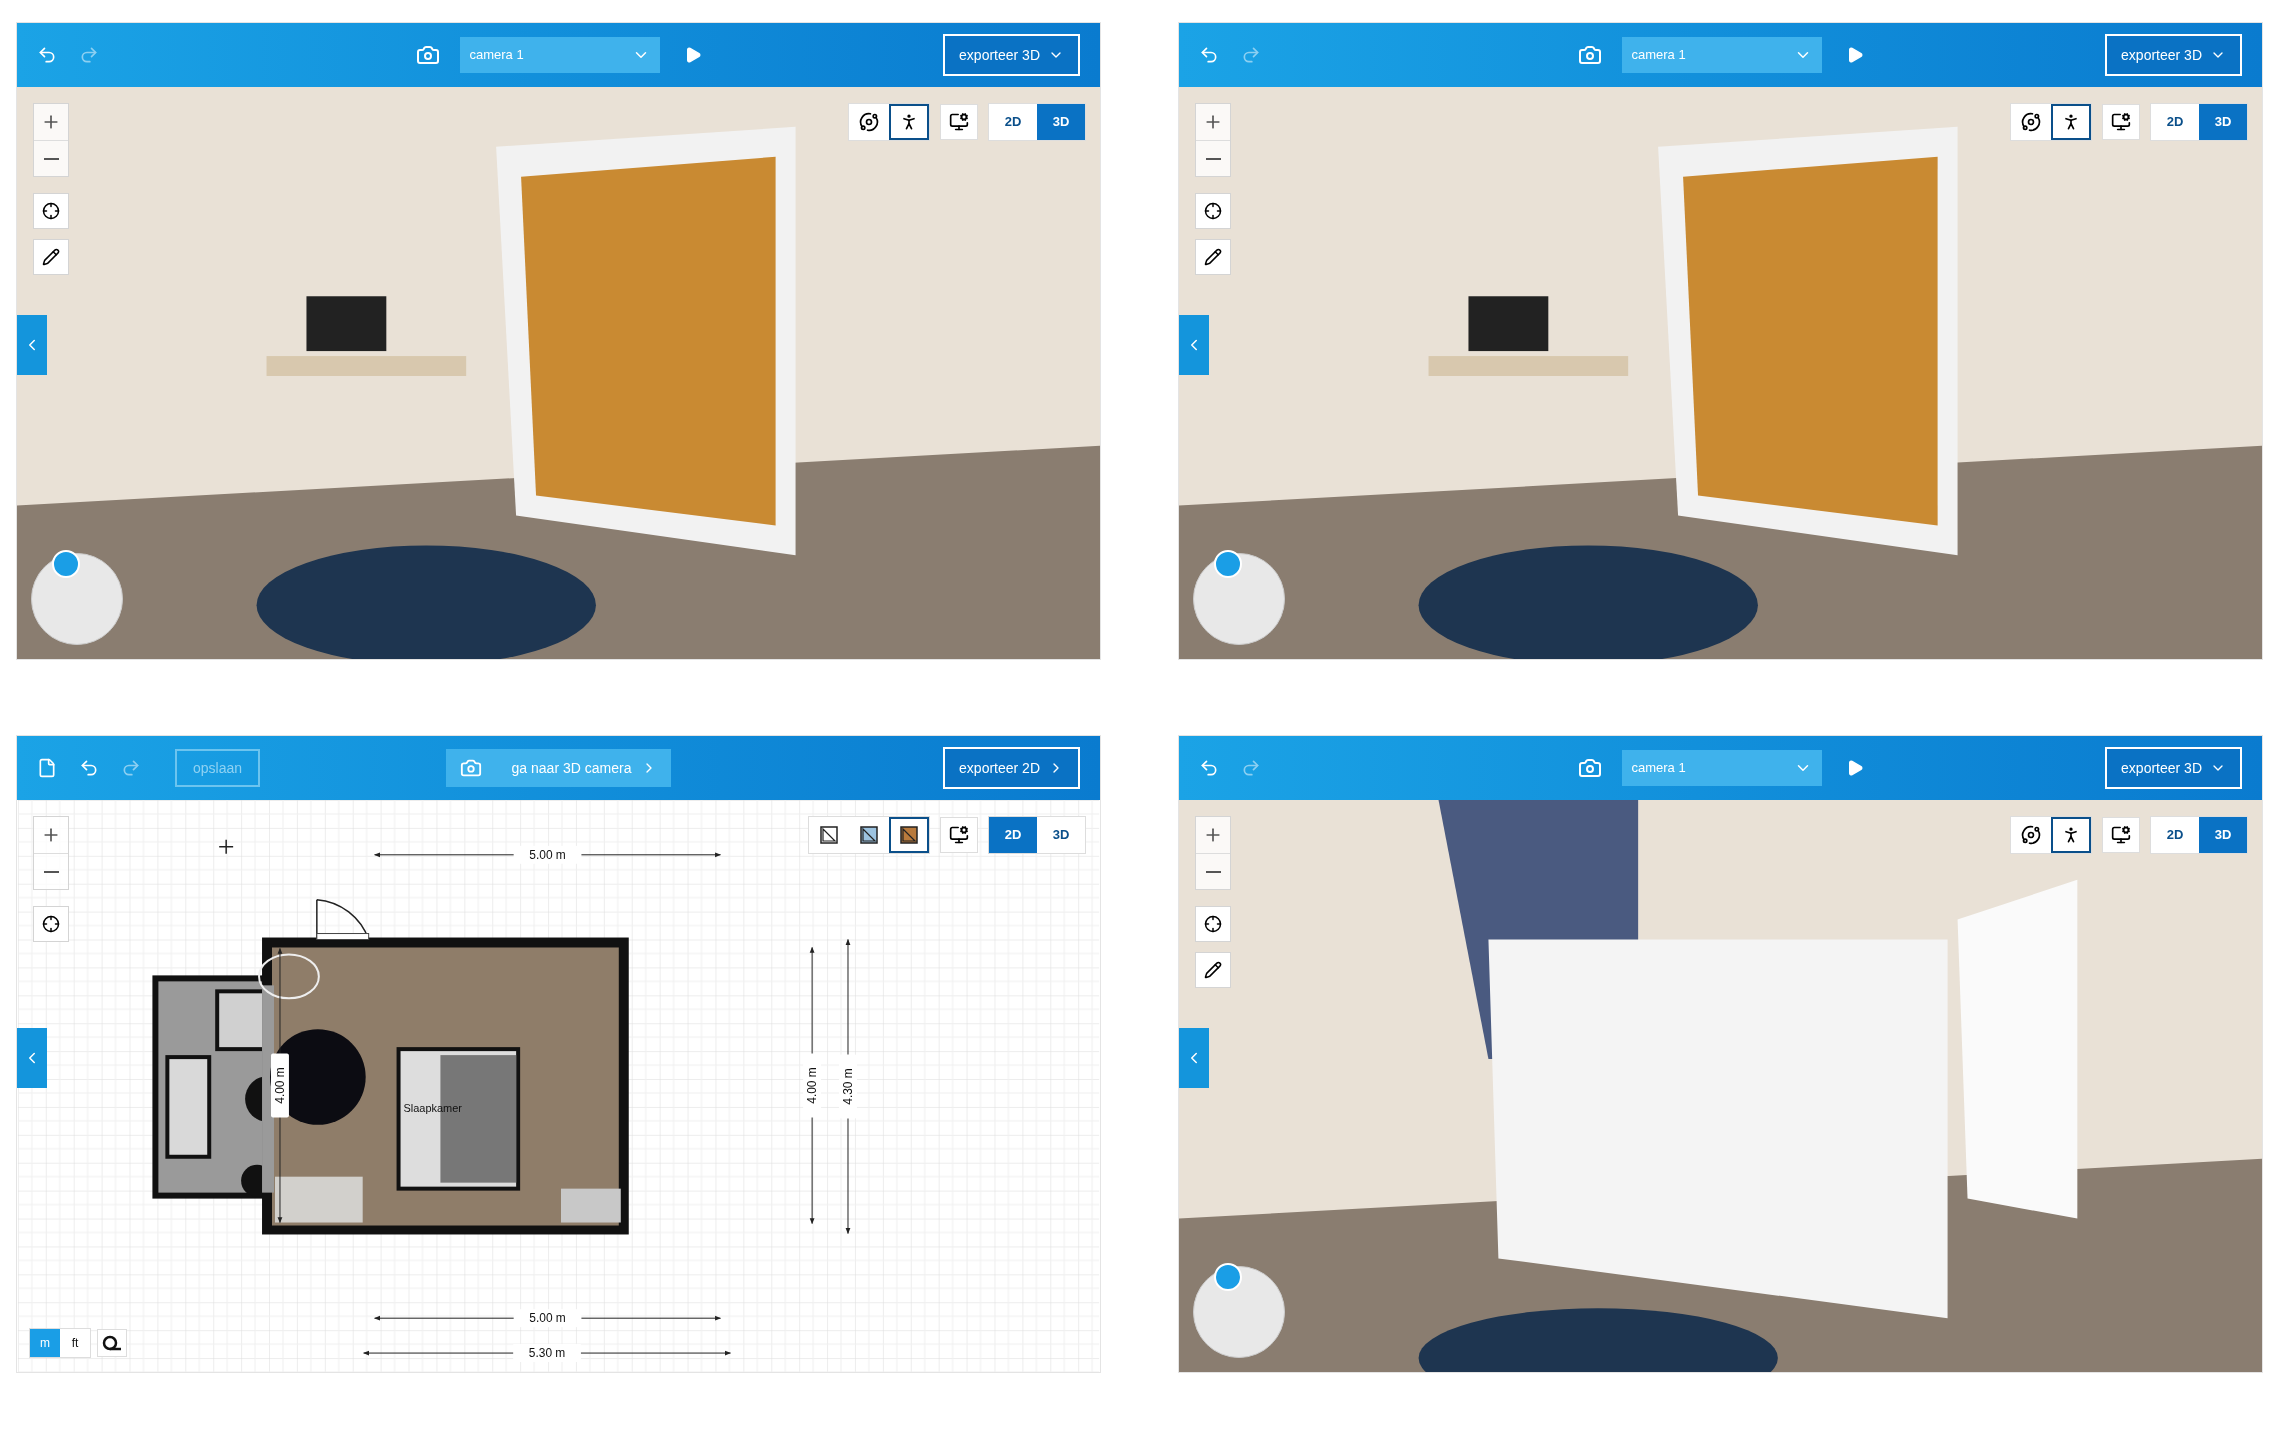 Image resolution: width=2275 pixels, height=1444 pixels. Describe the element at coordinates (75, 1343) in the screenshot. I see `unit-toggle: ft` at that location.